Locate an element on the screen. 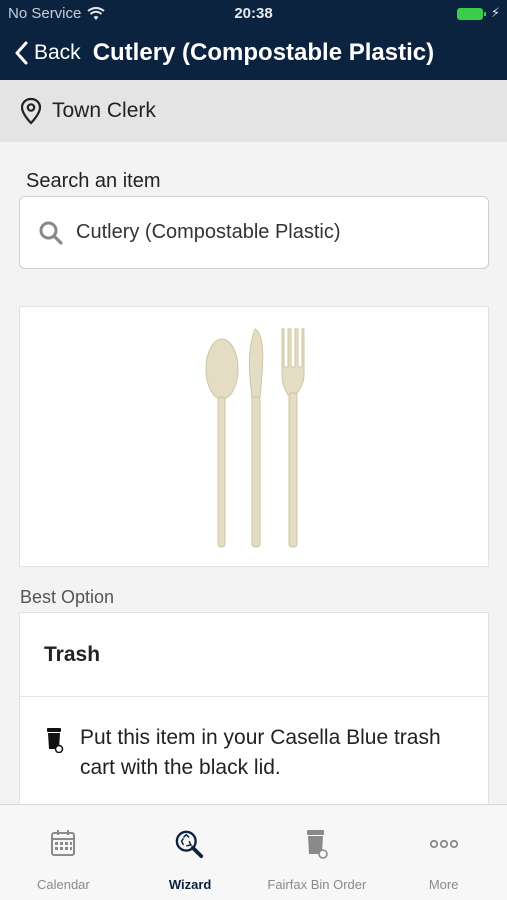 The image size is (507, 900). location-row: Town Clerk is located at coordinates (253, 111).